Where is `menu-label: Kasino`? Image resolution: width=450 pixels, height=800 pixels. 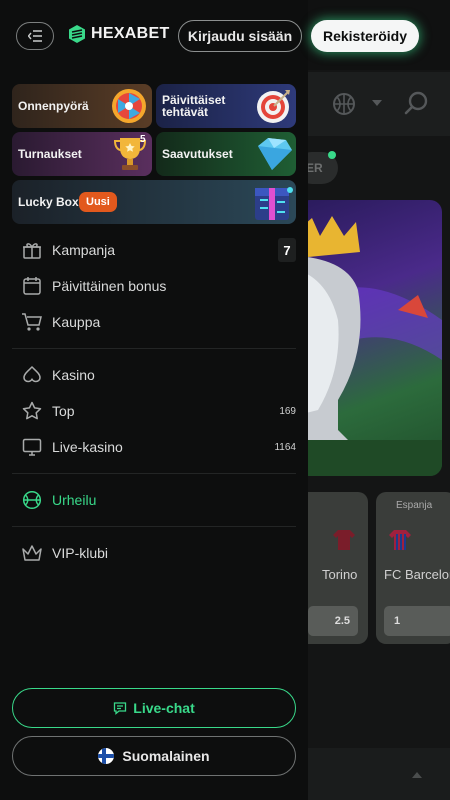 menu-label: Kasino is located at coordinates (73, 375).